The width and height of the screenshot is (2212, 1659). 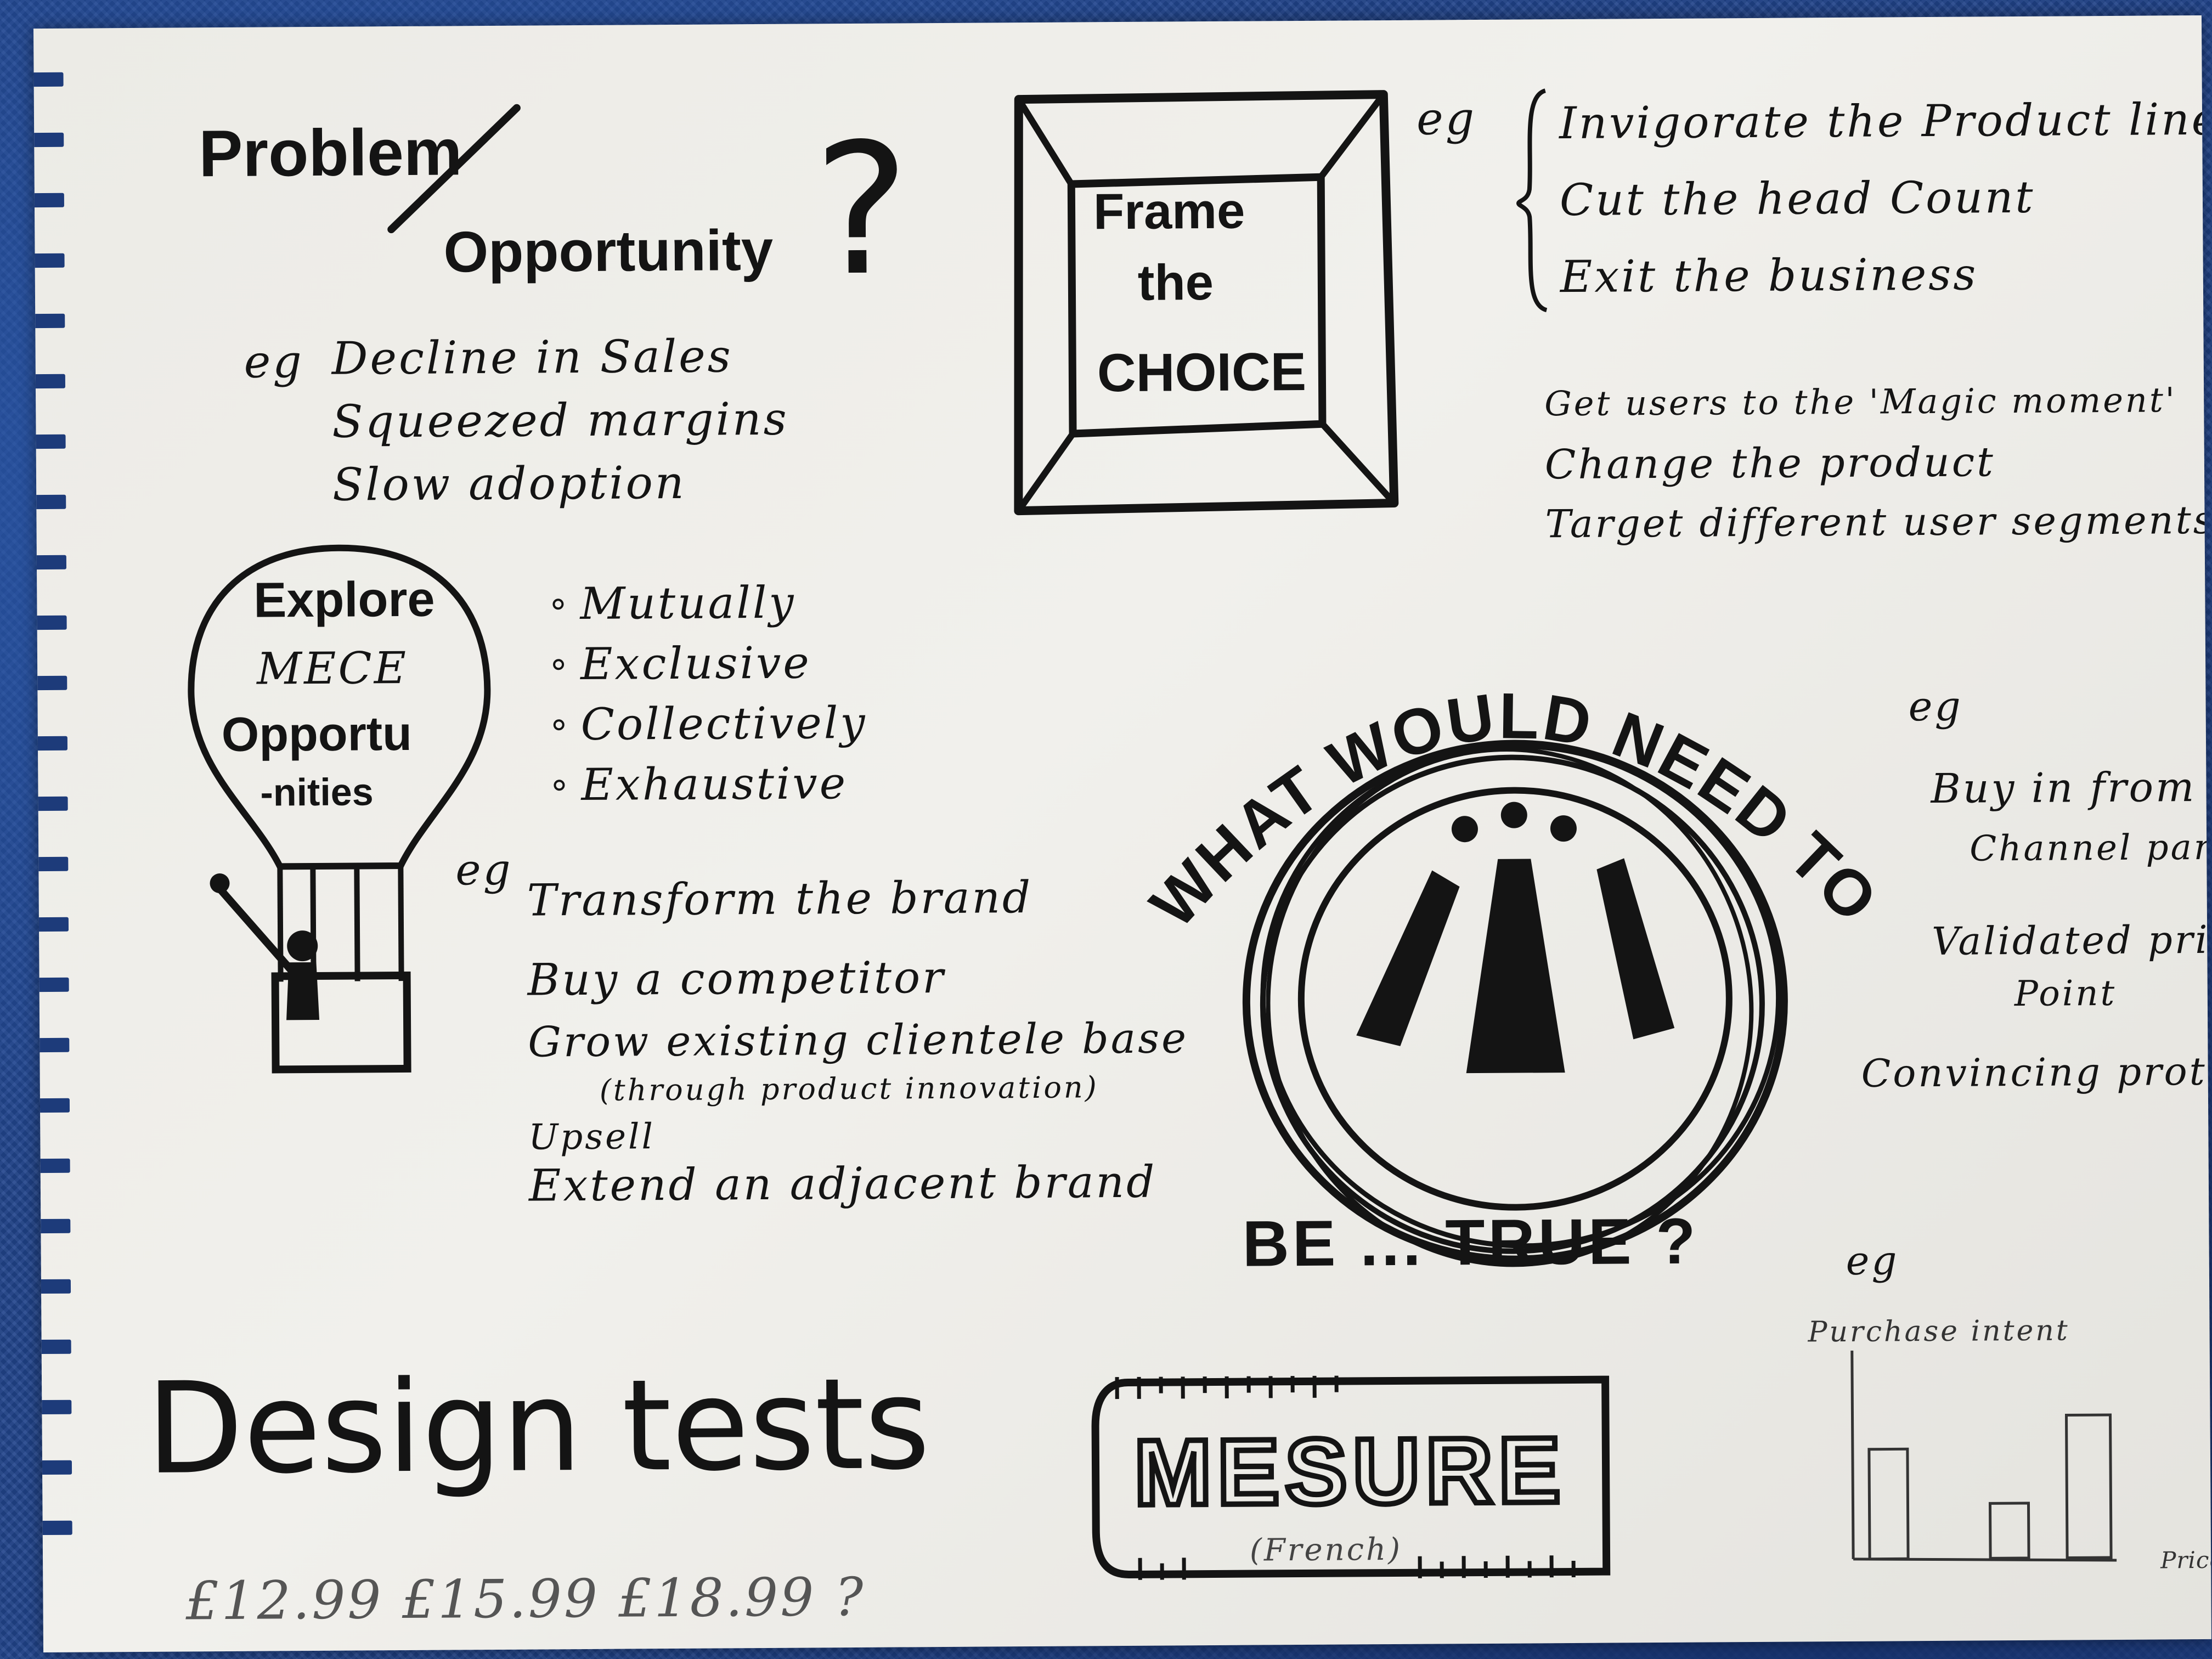 What do you see at coordinates (723, 724) in the screenshot?
I see `mece-item: Collectively` at bounding box center [723, 724].